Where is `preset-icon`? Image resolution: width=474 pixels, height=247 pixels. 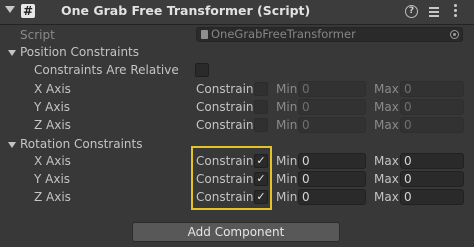 preset-icon is located at coordinates (434, 11).